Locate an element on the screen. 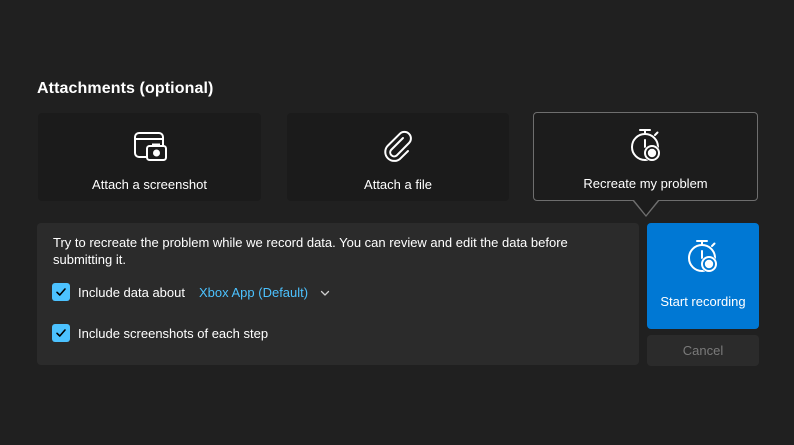  include-data-checkbox is located at coordinates (61, 292).